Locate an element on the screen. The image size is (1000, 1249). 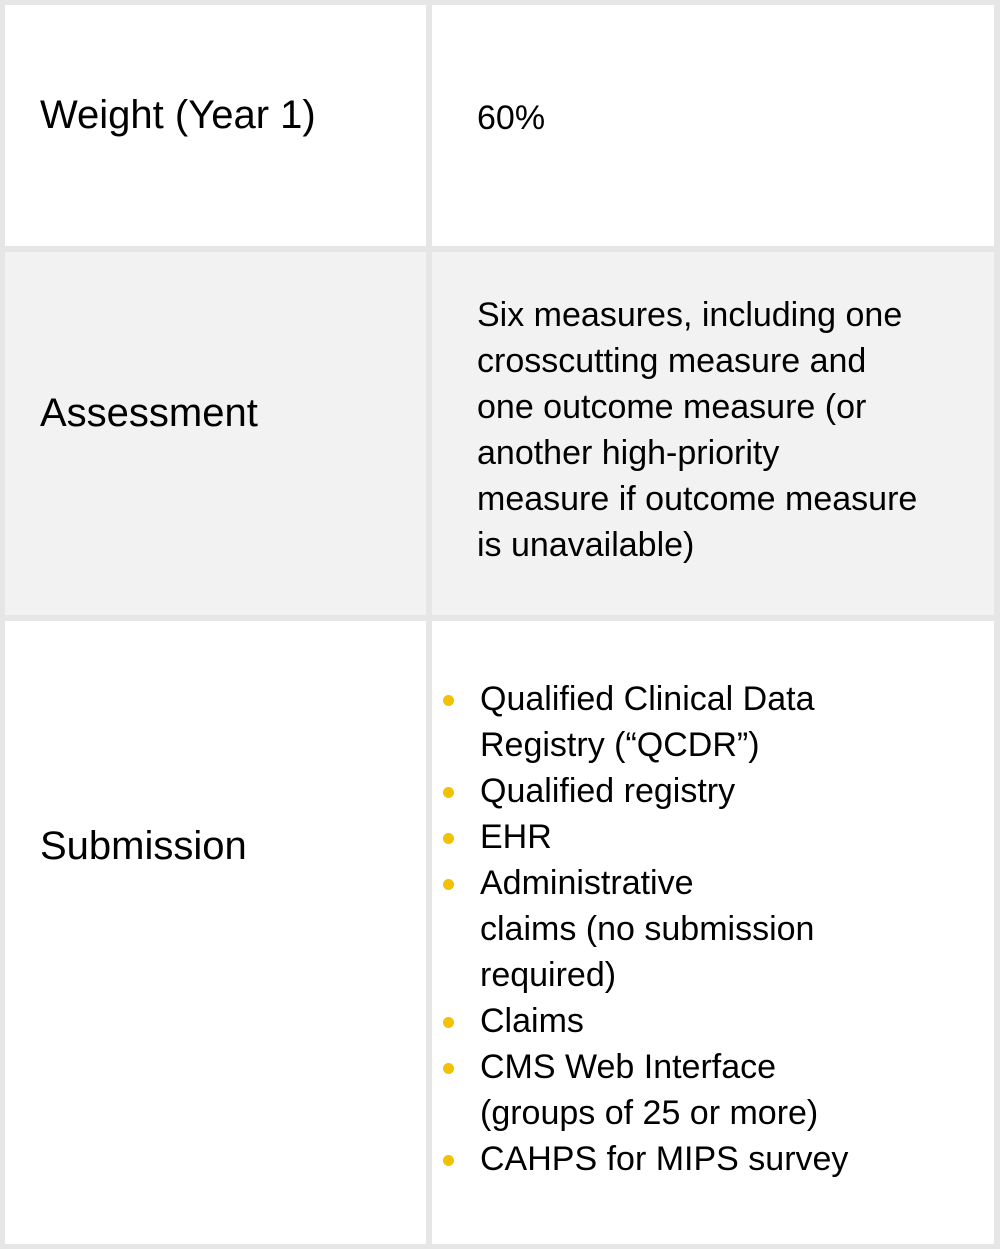
assessment-line: one outcome measure (or is located at coordinates (672, 407).